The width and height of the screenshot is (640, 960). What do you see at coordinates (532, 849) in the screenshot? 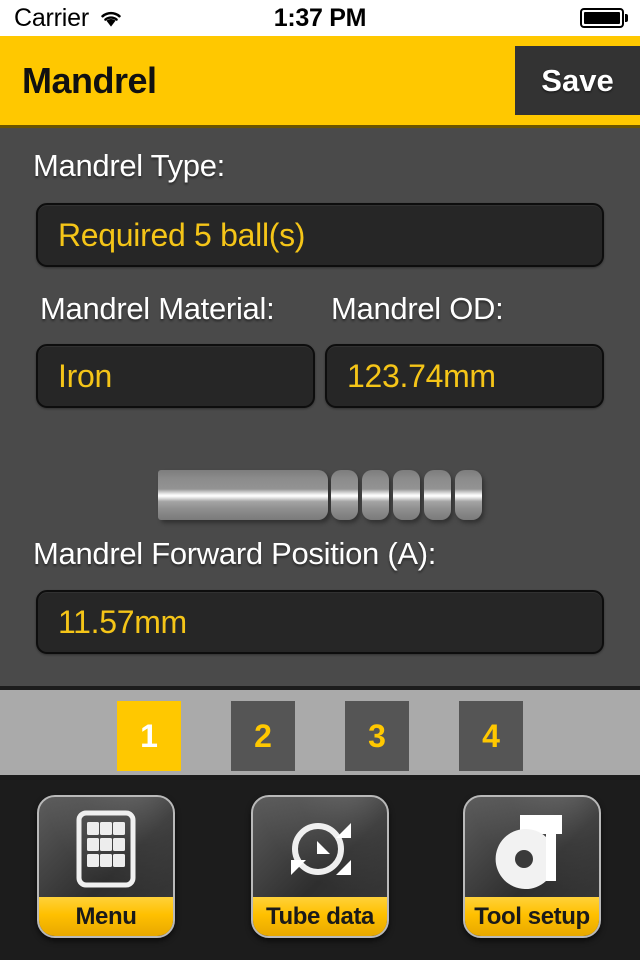
I see `bend-die-tooling-icon` at bounding box center [532, 849].